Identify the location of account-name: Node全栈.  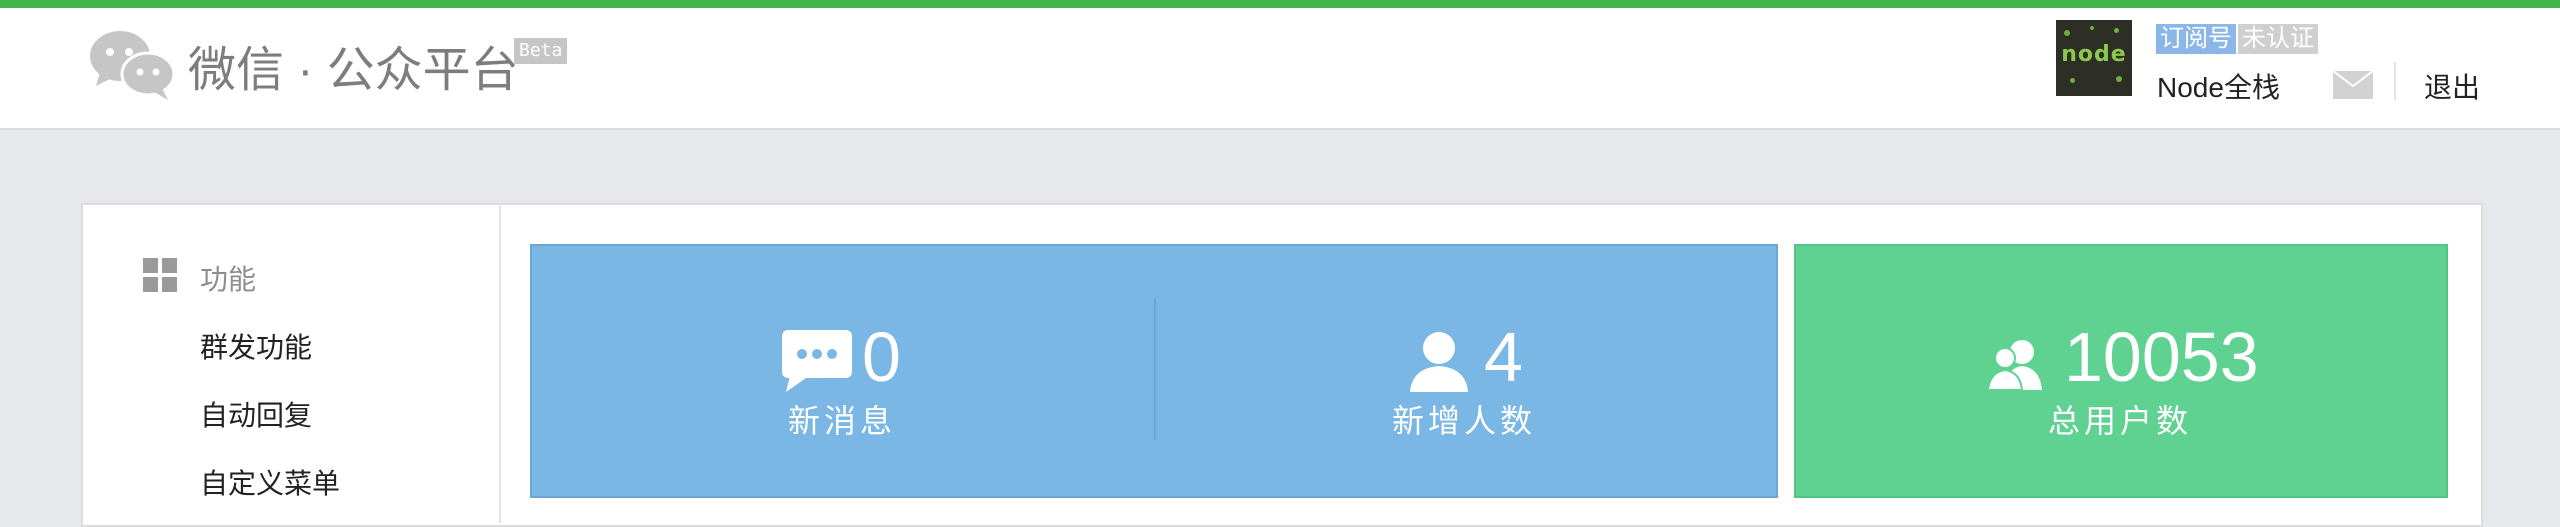
(2218, 86).